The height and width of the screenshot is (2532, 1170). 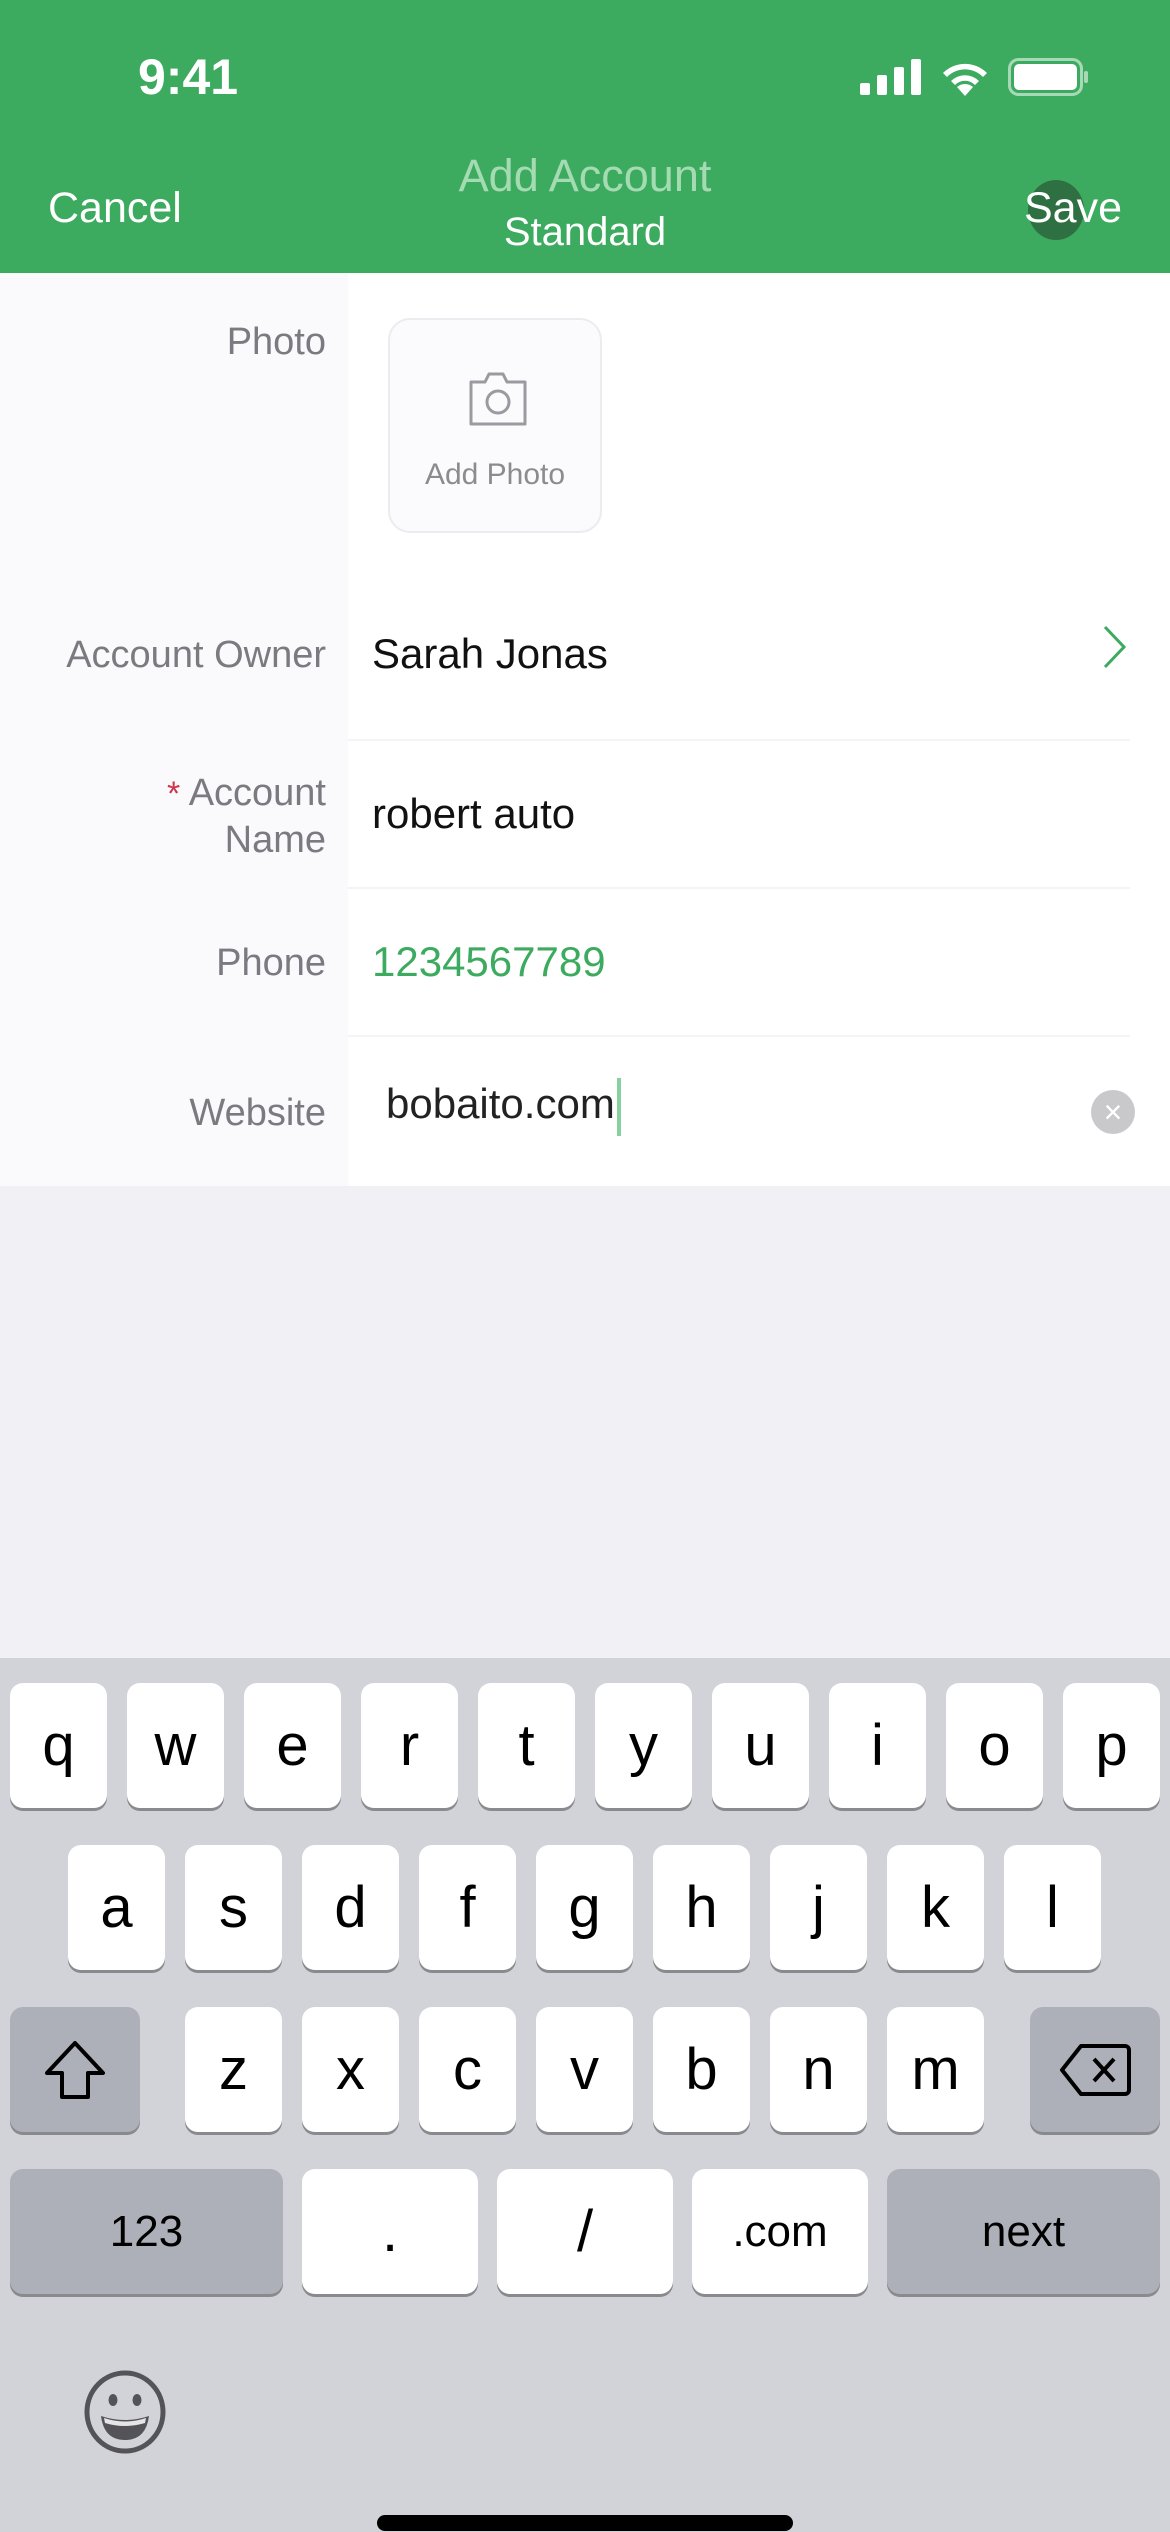 What do you see at coordinates (994, 1745) in the screenshot?
I see `key-o: o` at bounding box center [994, 1745].